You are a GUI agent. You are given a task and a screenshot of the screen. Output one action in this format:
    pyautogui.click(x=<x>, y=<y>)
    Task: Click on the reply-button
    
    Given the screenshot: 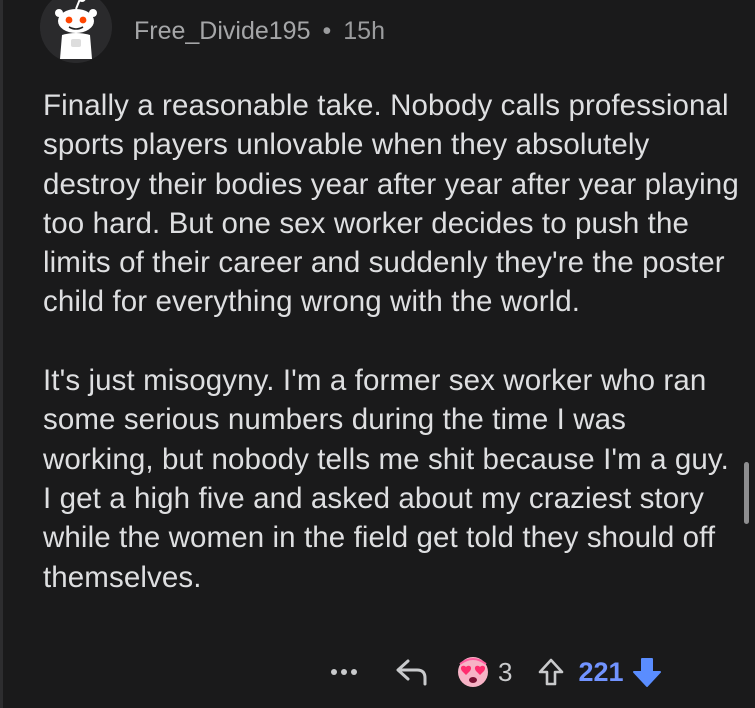 What is the action you would take?
    pyautogui.click(x=412, y=672)
    